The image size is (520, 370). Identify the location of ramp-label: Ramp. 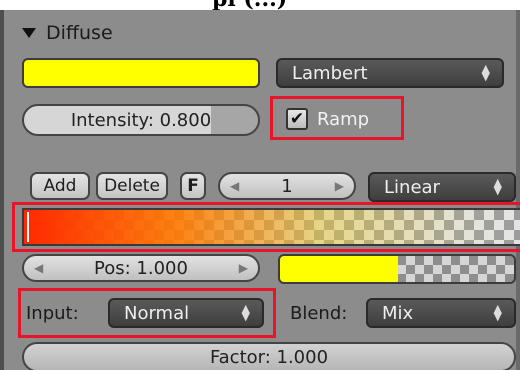
(343, 119).